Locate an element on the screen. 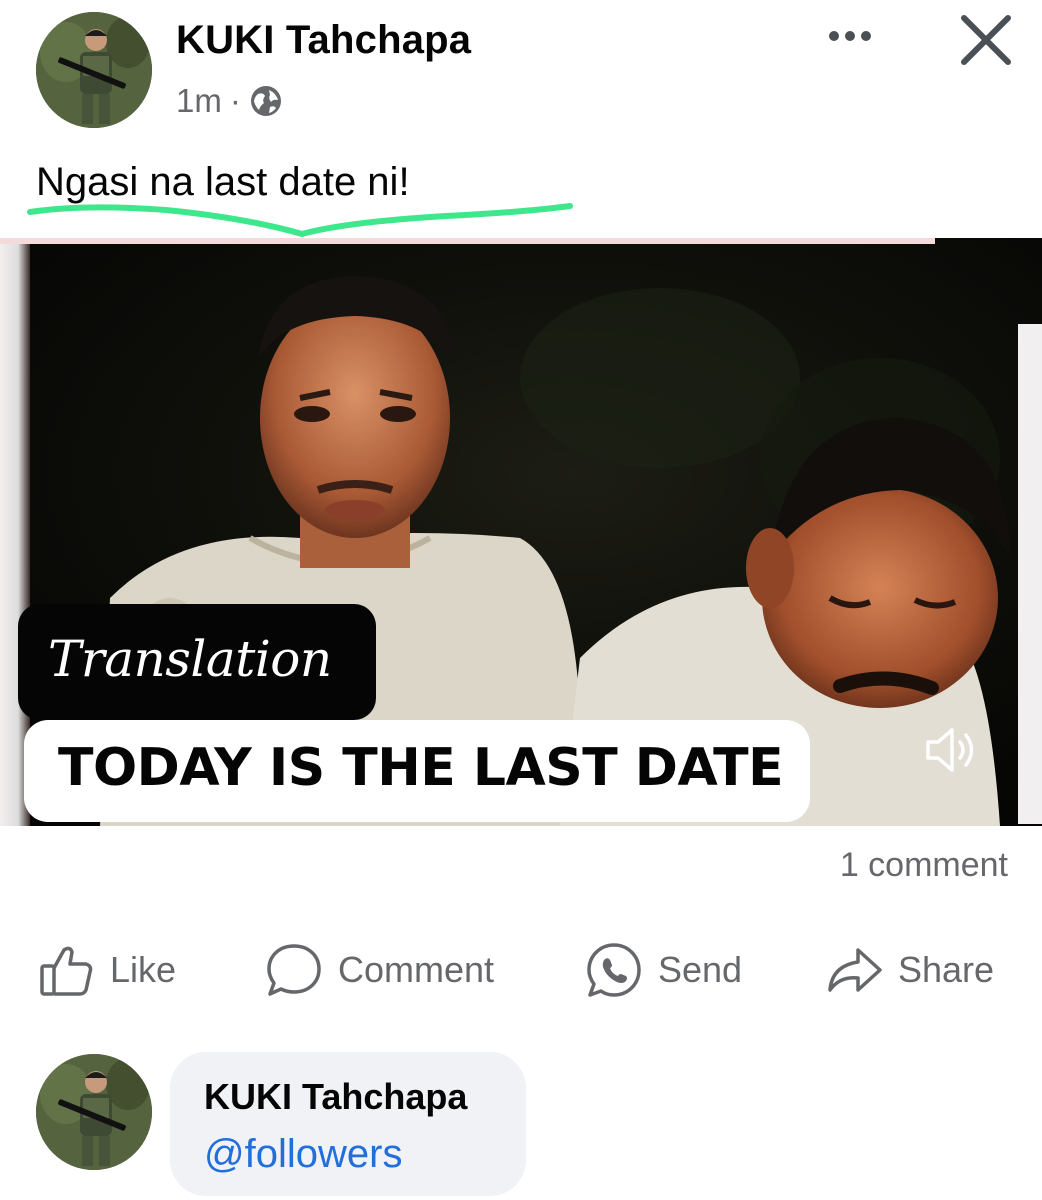 The image size is (1042, 1200). comment-label: Comment is located at coordinates (416, 969).